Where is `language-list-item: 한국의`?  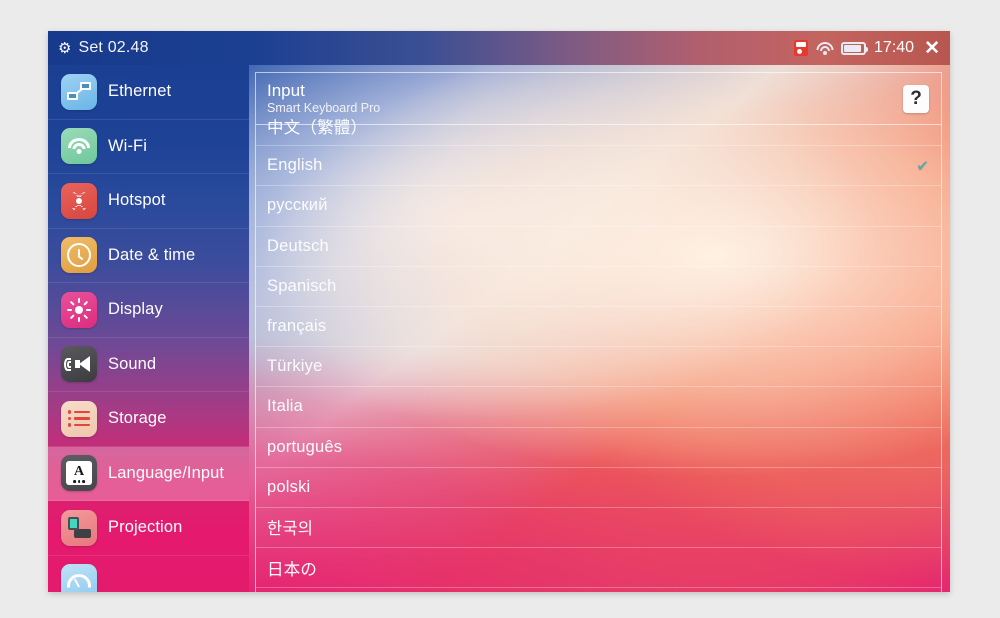
language-list-item: 한국의 is located at coordinates (598, 528).